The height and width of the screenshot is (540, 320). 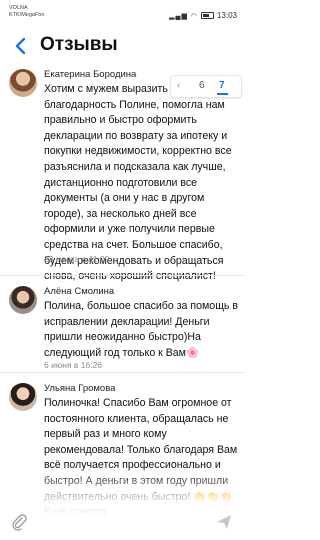 I want to click on send-icon, so click(x=224, y=524).